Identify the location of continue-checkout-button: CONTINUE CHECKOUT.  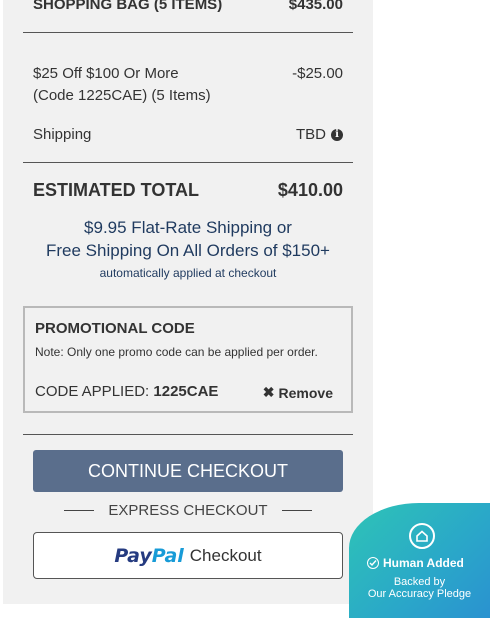
(188, 471).